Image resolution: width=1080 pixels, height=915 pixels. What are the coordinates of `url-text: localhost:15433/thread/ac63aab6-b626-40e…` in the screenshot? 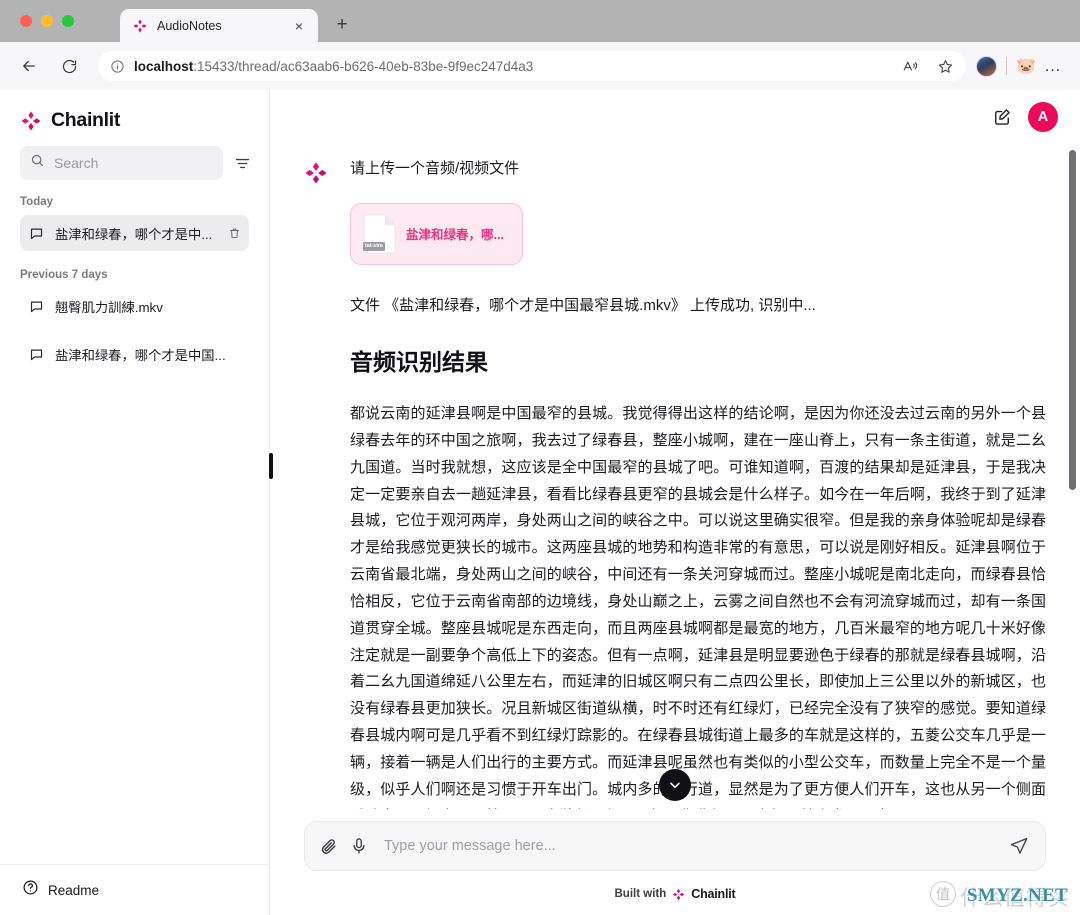 It's located at (511, 66).